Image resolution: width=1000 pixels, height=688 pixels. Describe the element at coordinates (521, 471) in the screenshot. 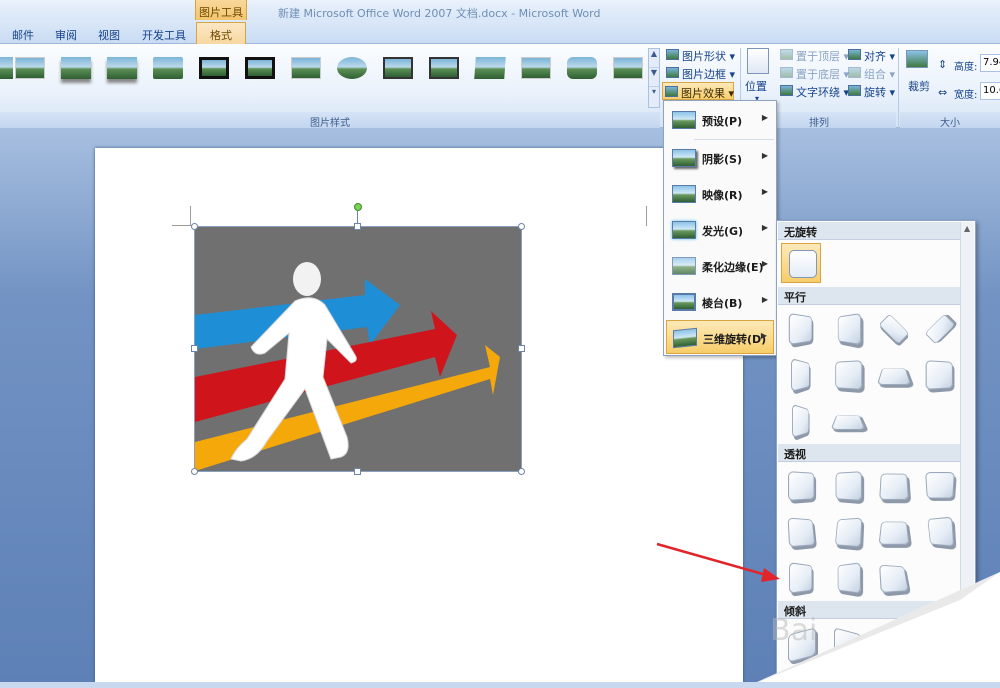

I see `resize-handle-bottom-right` at that location.